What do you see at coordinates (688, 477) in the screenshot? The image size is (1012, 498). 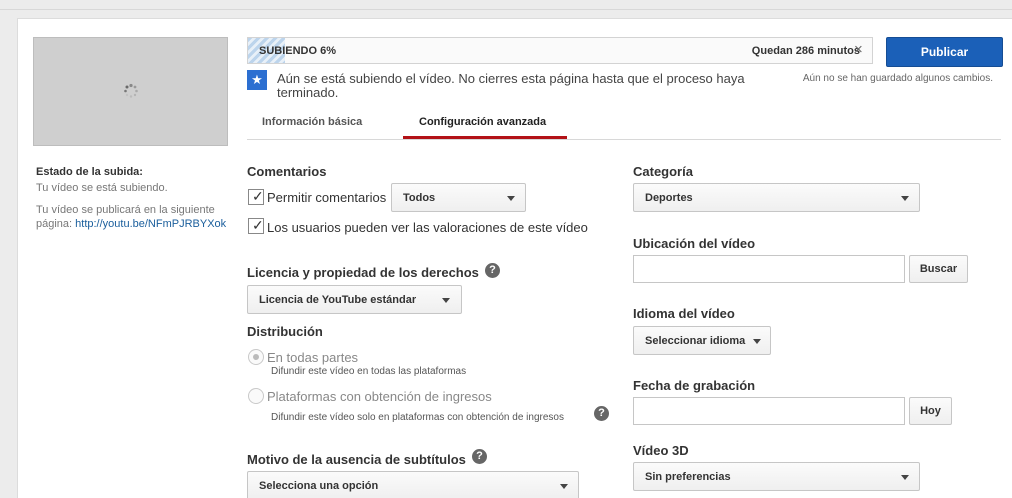 I see `video-3d-value: Sin preferencias` at bounding box center [688, 477].